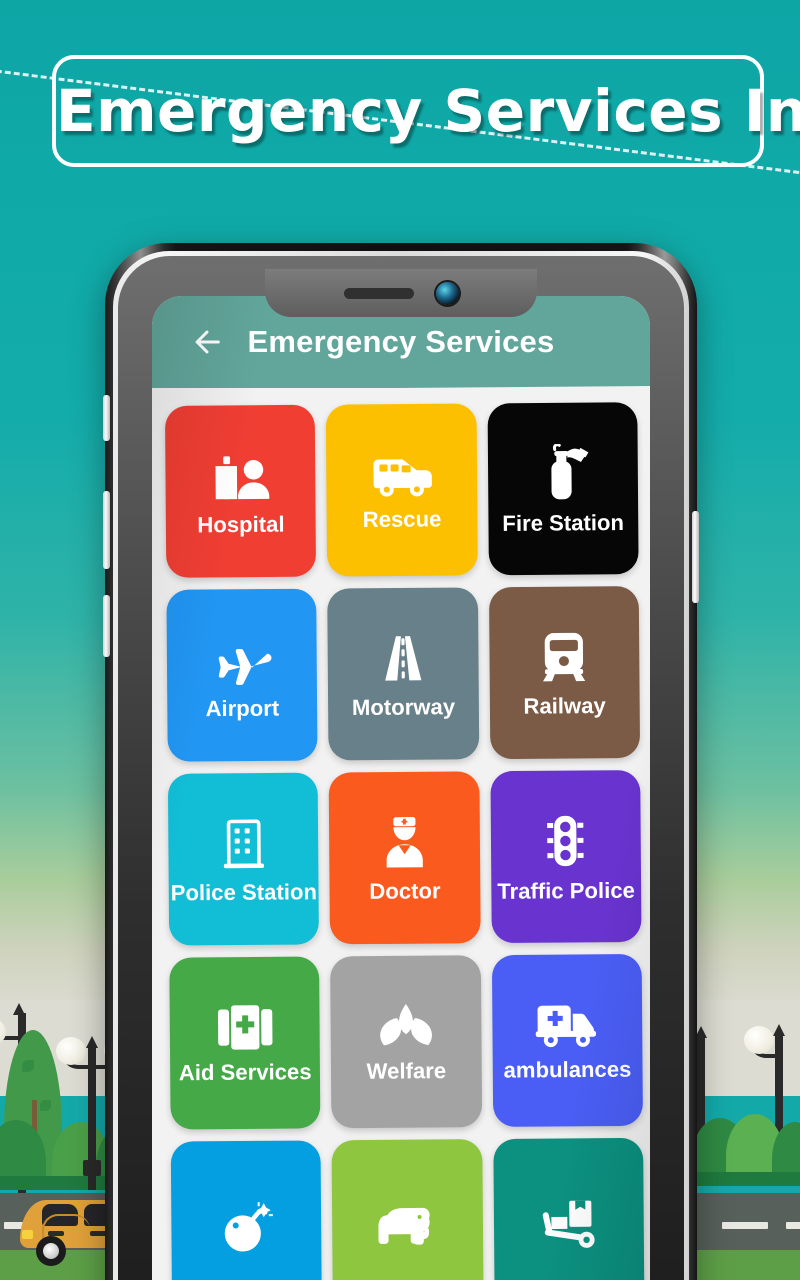 This screenshot has width=800, height=1280. Describe the element at coordinates (405, 890) in the screenshot. I see `service-tile-label: Doctor` at that location.